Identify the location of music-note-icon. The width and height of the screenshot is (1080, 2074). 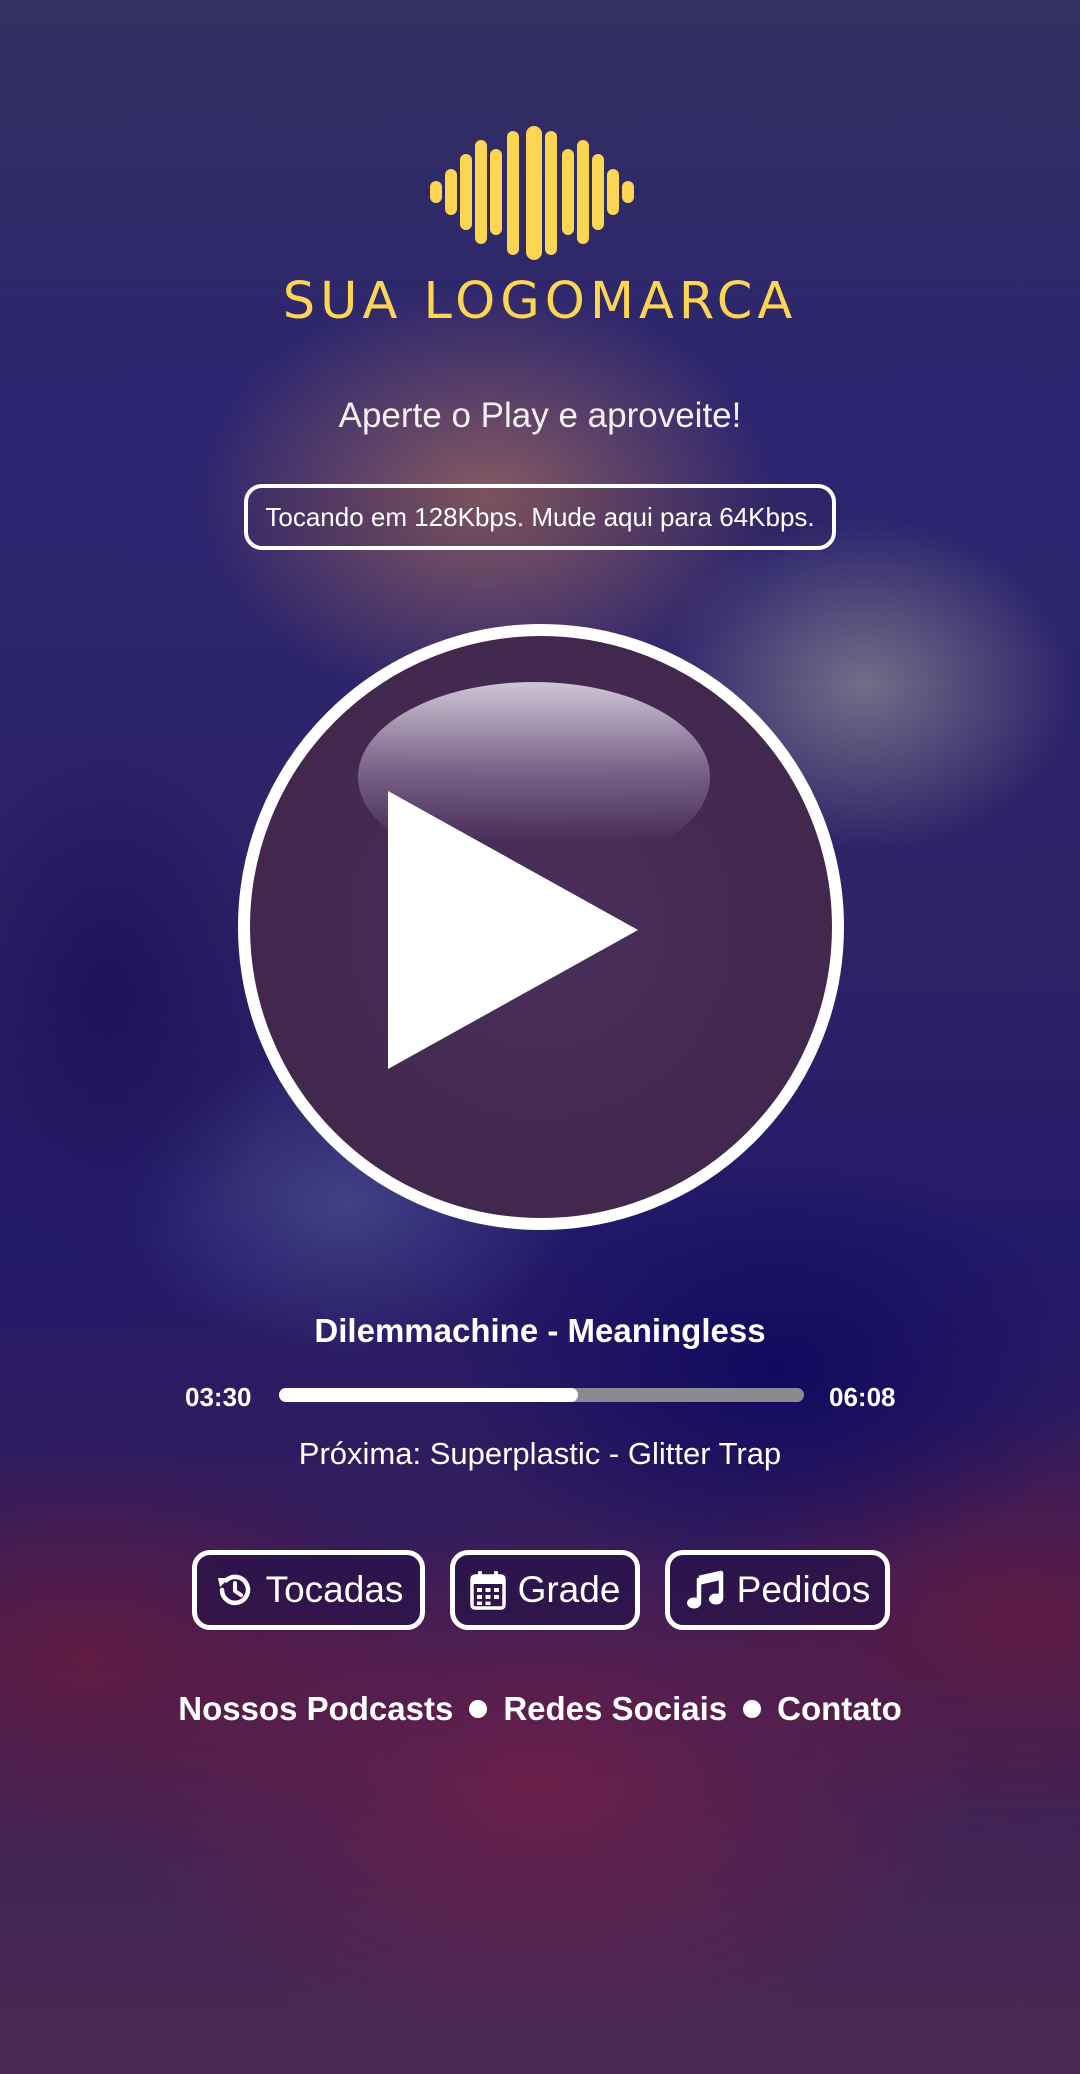
(704, 1589).